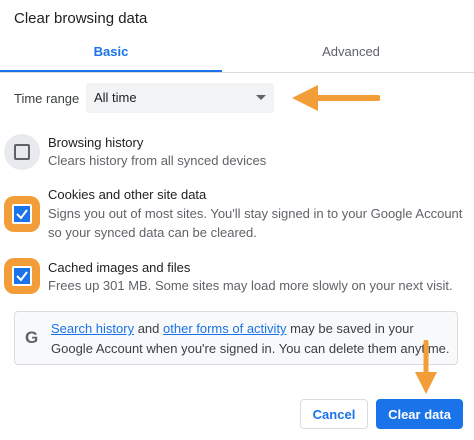  Describe the element at coordinates (96, 142) in the screenshot. I see `option-title: Browsing history` at that location.